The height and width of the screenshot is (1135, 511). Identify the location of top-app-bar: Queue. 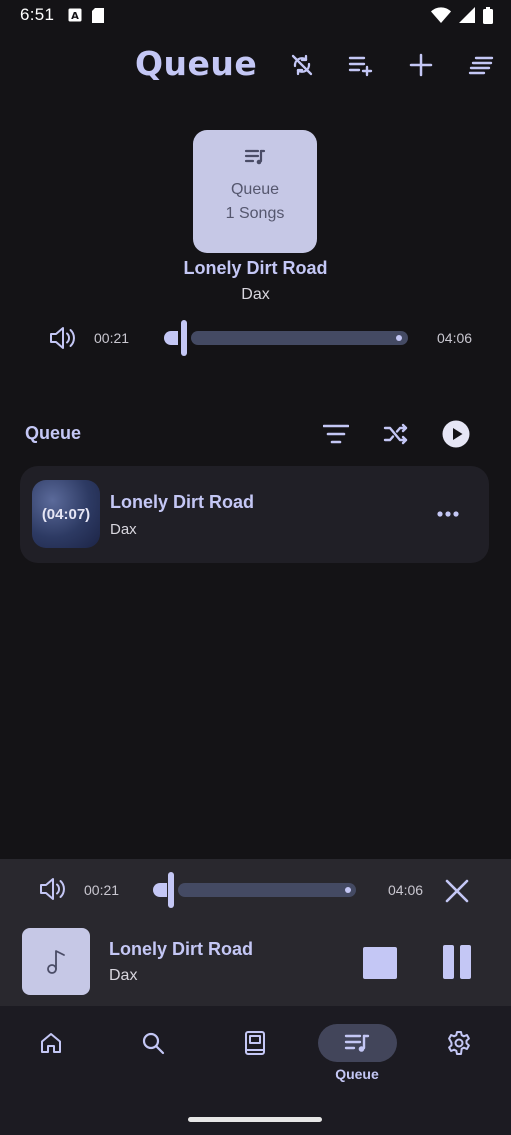
(255, 66).